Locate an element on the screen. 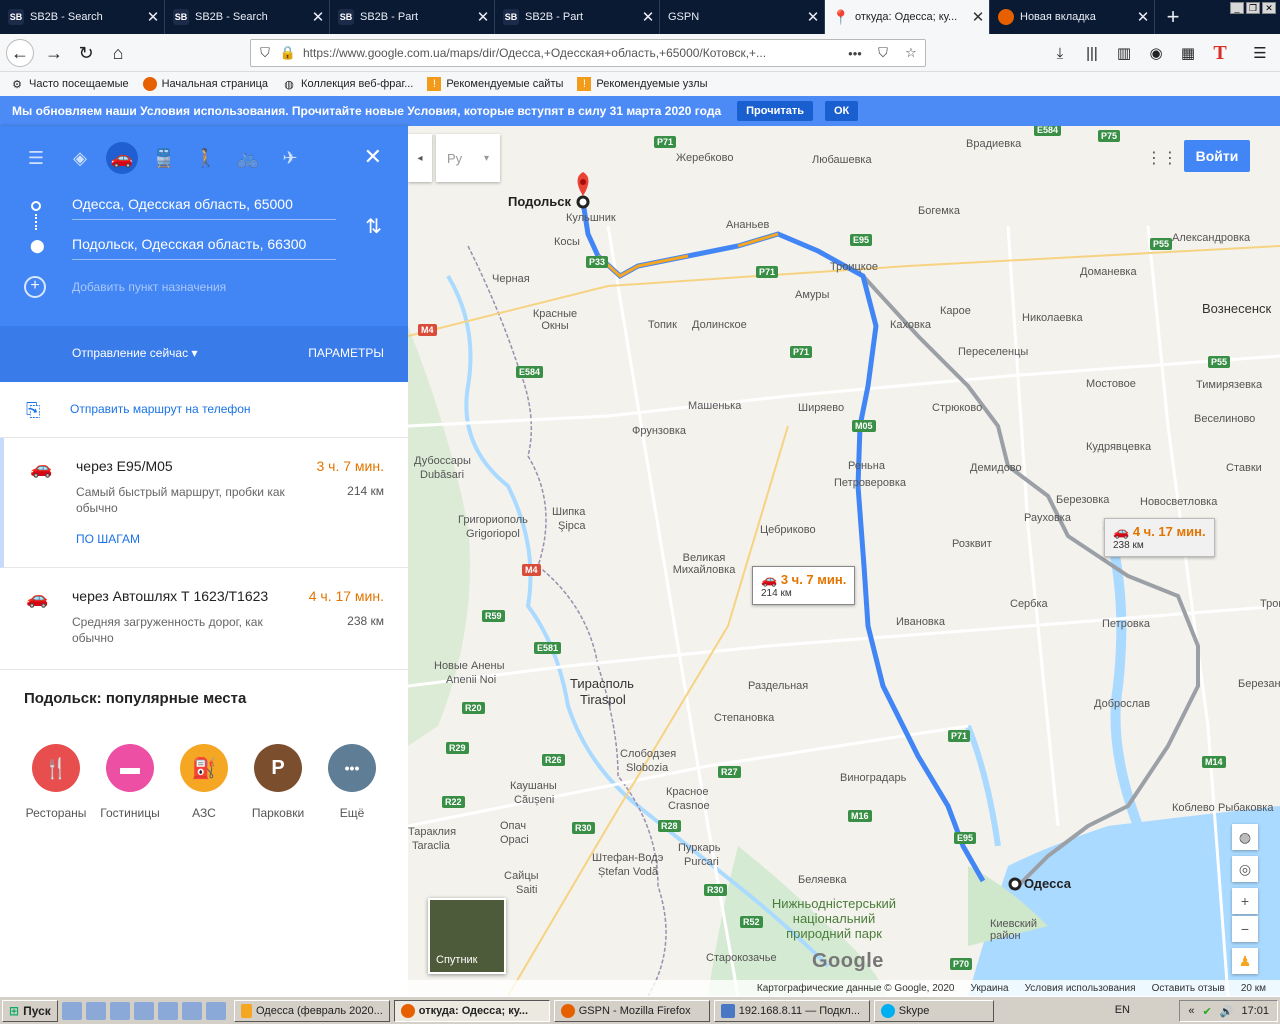 The width and height of the screenshot is (1280, 1024). library-icon: ||| is located at coordinates (1092, 53).